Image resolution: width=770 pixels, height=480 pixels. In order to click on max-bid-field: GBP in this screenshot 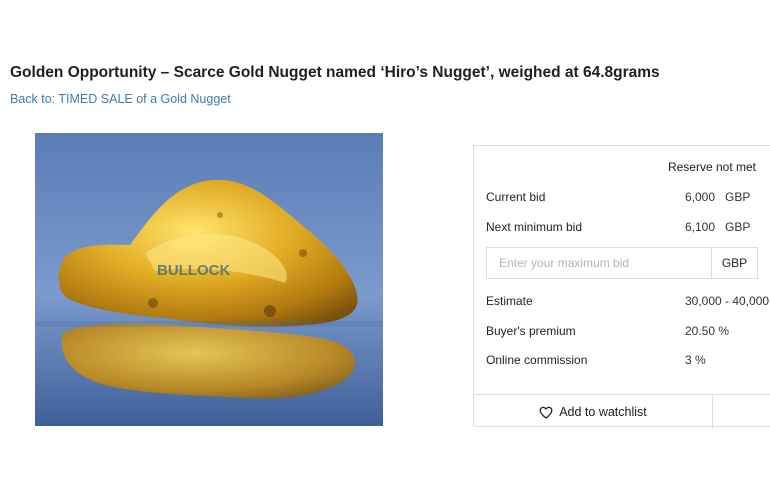, I will do `click(622, 263)`.